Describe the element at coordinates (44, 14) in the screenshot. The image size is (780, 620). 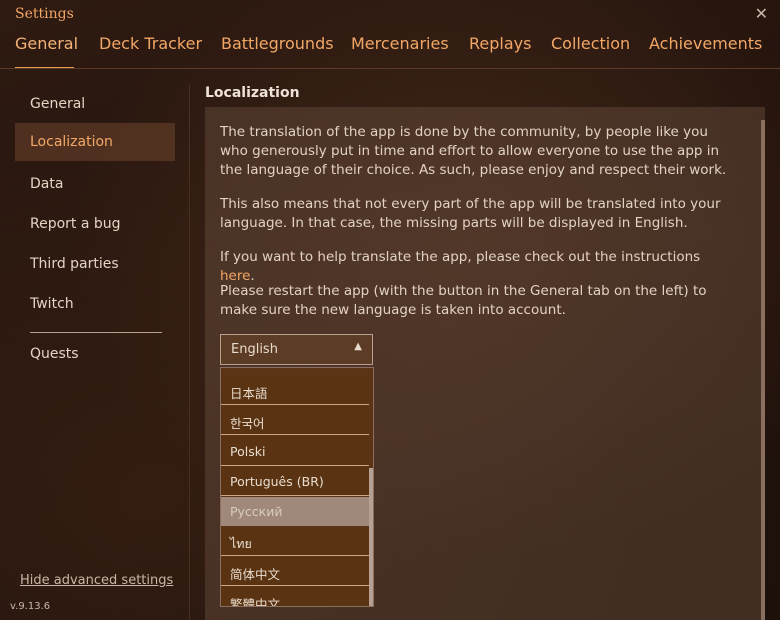
I see `app-title: Settings` at that location.